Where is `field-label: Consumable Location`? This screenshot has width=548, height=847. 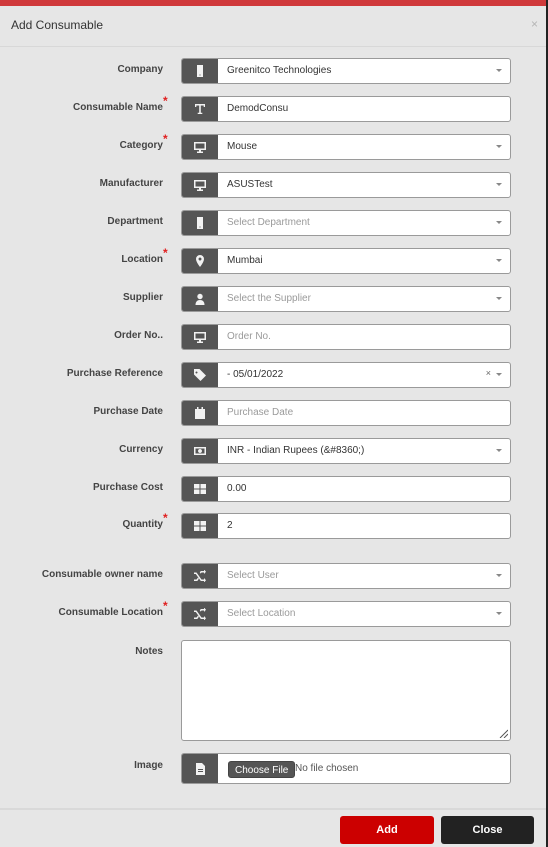
field-label: Consumable Location is located at coordinates (110, 612).